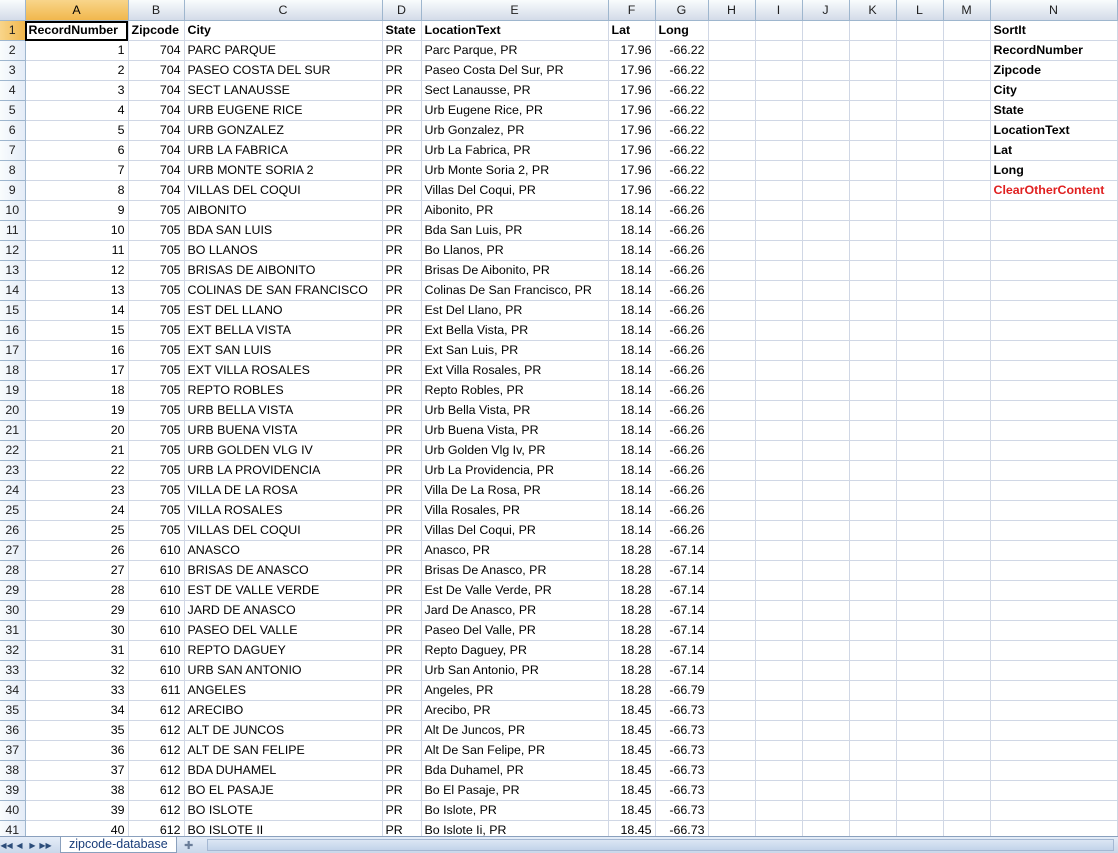 The width and height of the screenshot is (1118, 853). What do you see at coordinates (13, 450) in the screenshot?
I see `row-header: 22` at bounding box center [13, 450].